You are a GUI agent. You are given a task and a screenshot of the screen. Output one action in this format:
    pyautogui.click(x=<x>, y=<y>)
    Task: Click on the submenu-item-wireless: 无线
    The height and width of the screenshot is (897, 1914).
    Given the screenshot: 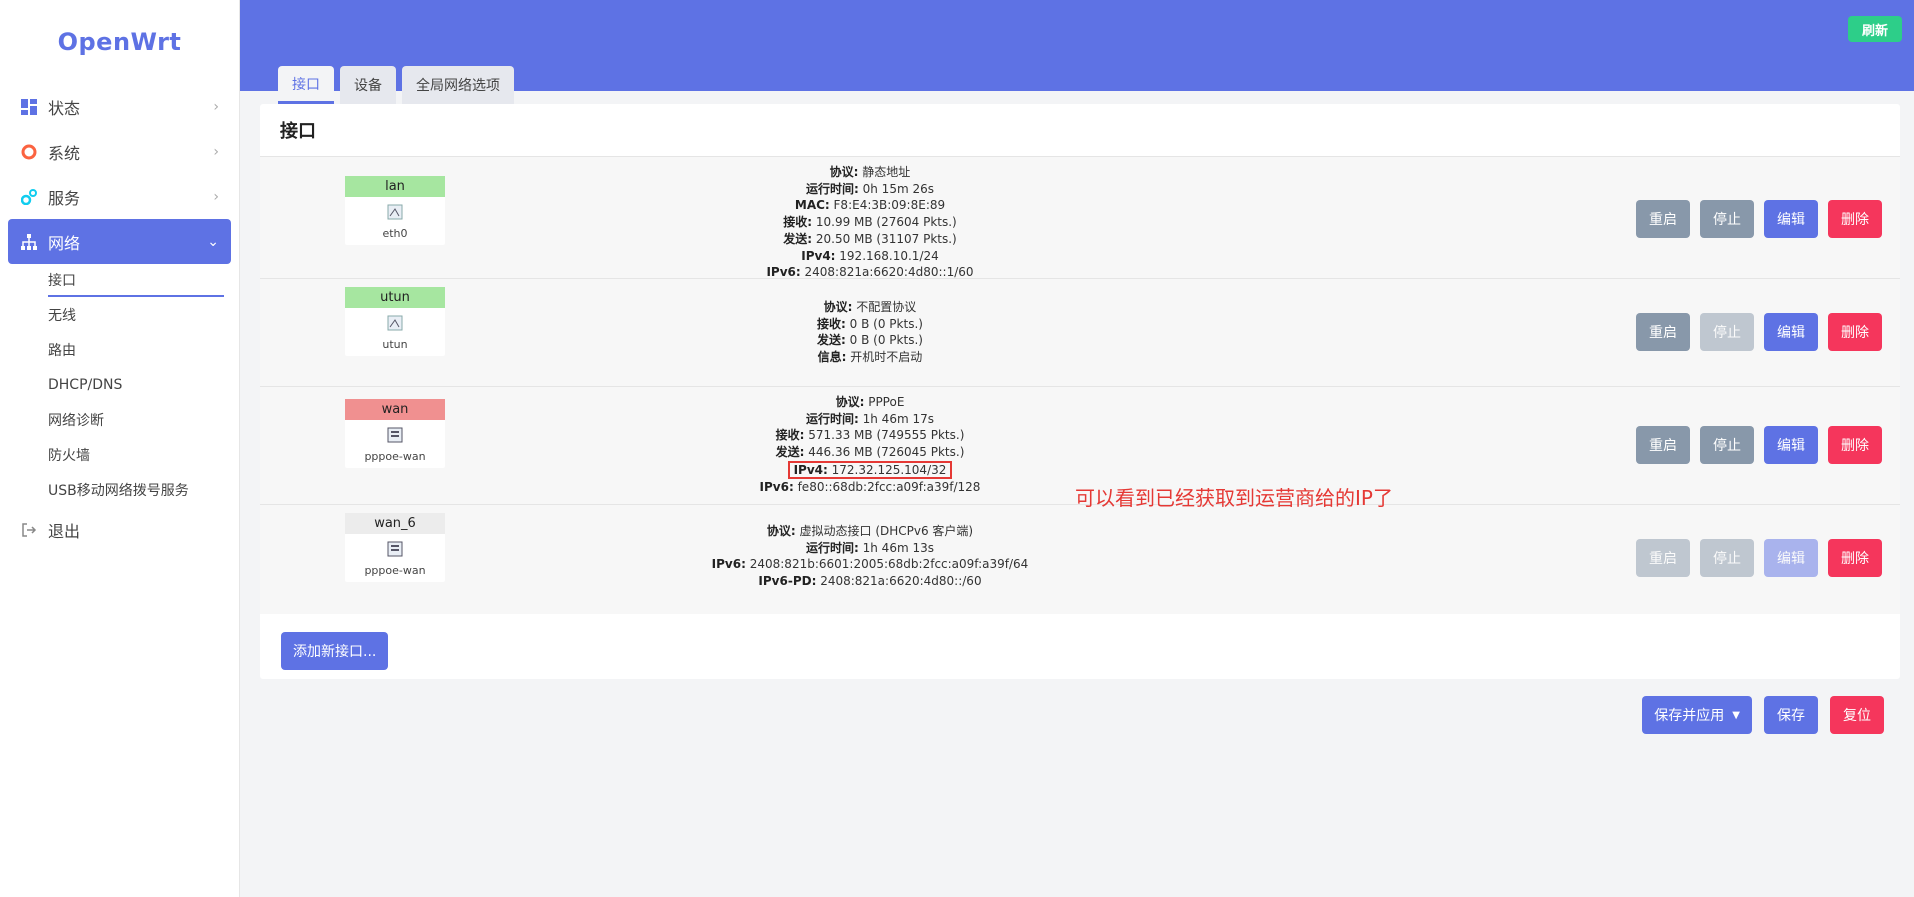 What is the action you would take?
    pyautogui.click(x=136, y=314)
    